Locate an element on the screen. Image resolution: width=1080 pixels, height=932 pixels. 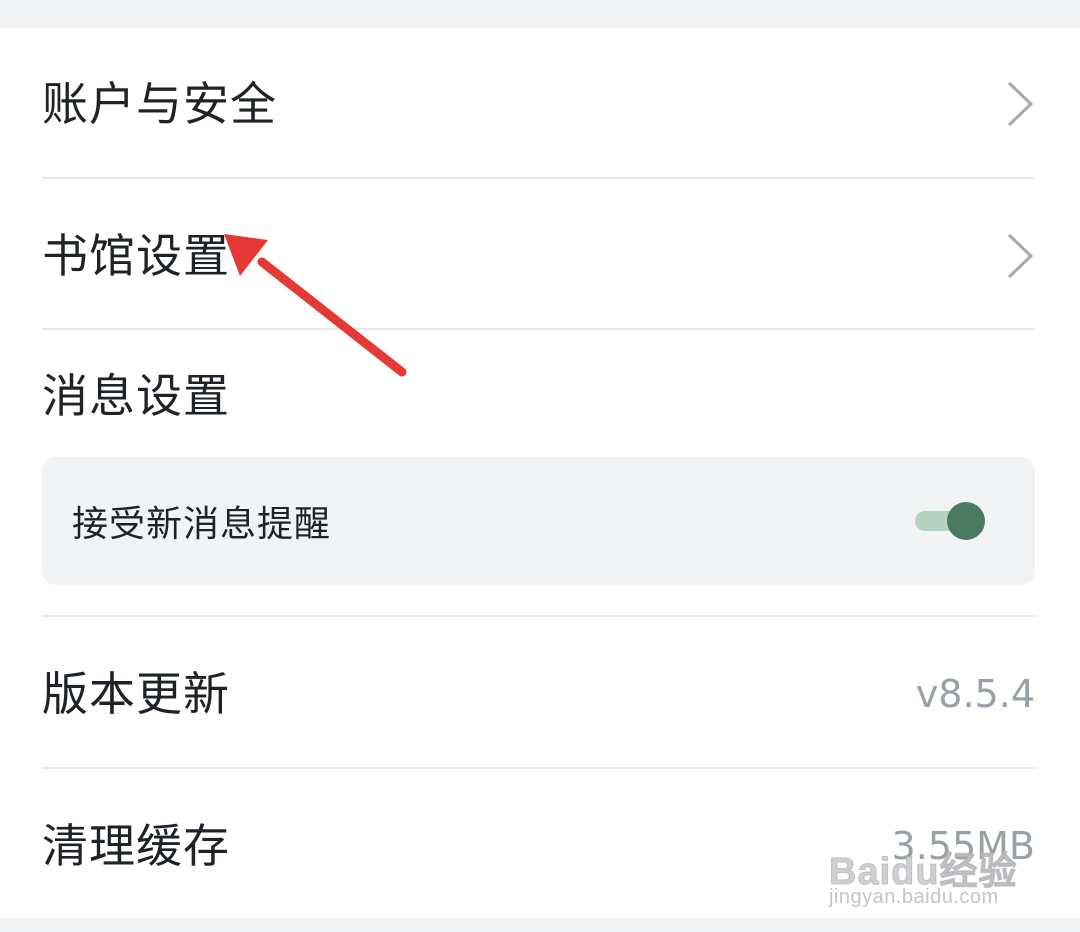
receive-notifications-toggle is located at coordinates (950, 521).